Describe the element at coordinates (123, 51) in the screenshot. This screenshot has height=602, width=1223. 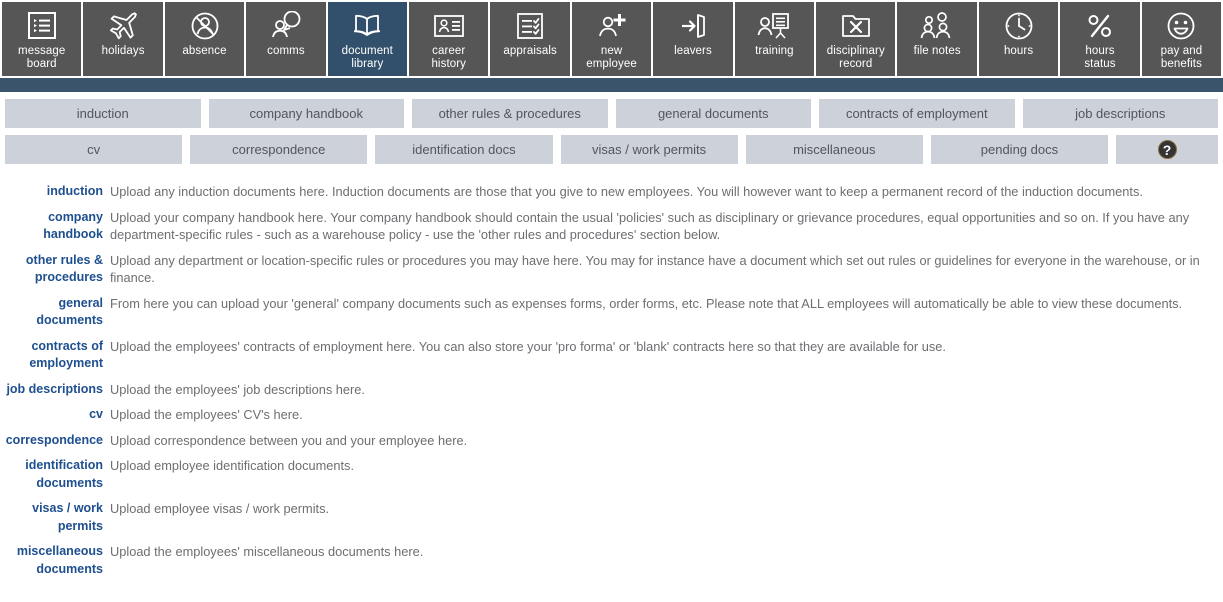
I see `toolbar-item-label: holidays` at that location.